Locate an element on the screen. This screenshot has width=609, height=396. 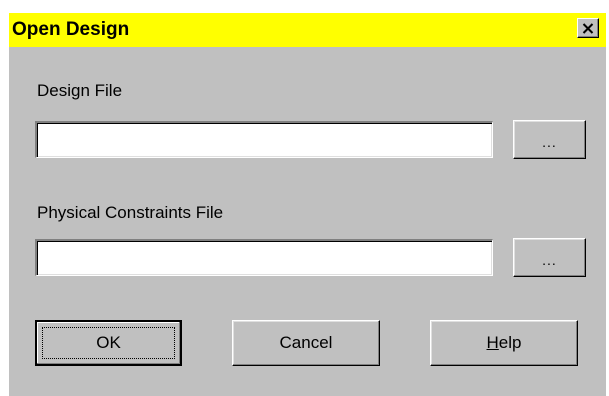
help-label-rest: elp is located at coordinates (510, 342).